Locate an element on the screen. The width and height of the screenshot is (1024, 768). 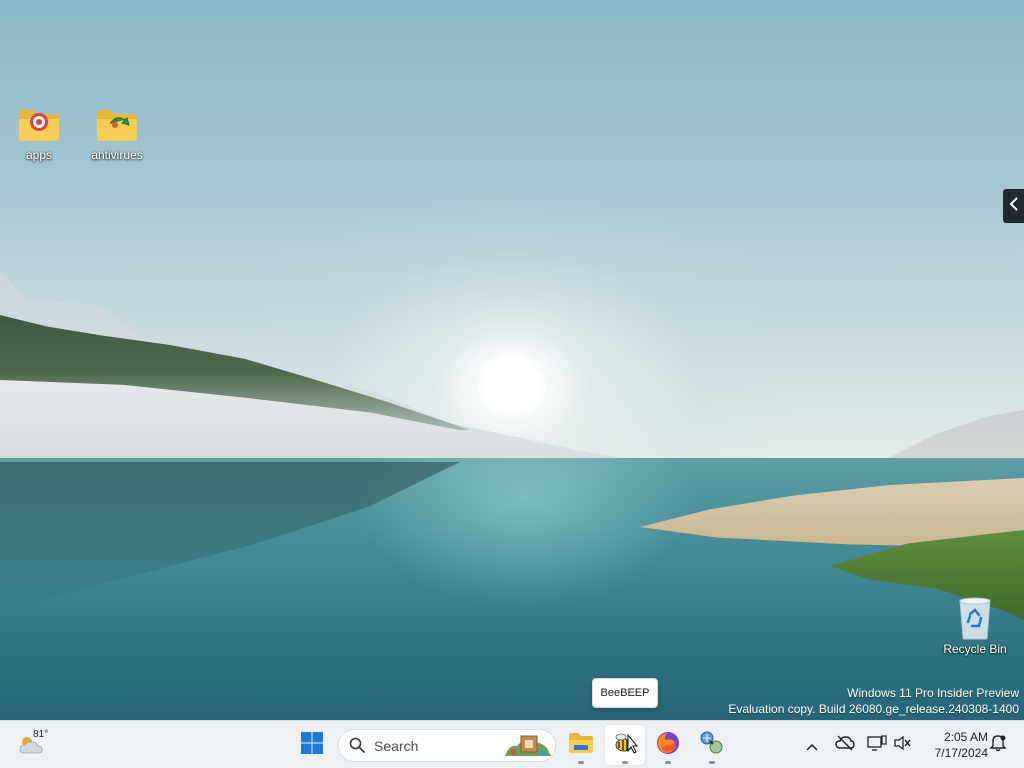
notification-button is located at coordinates (998, 744).